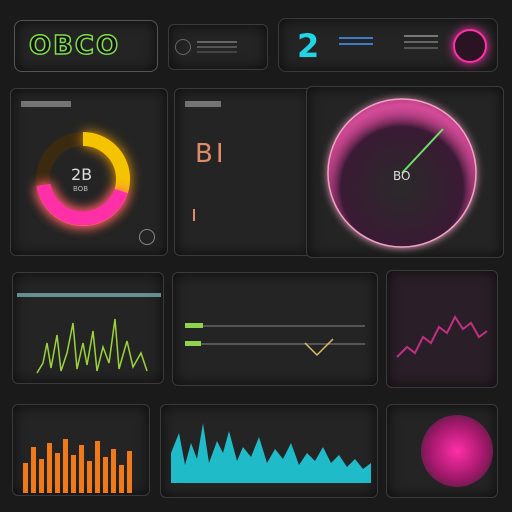 The width and height of the screenshot is (512, 512). Describe the element at coordinates (92, 346) in the screenshot. I see `green-waveform` at that location.